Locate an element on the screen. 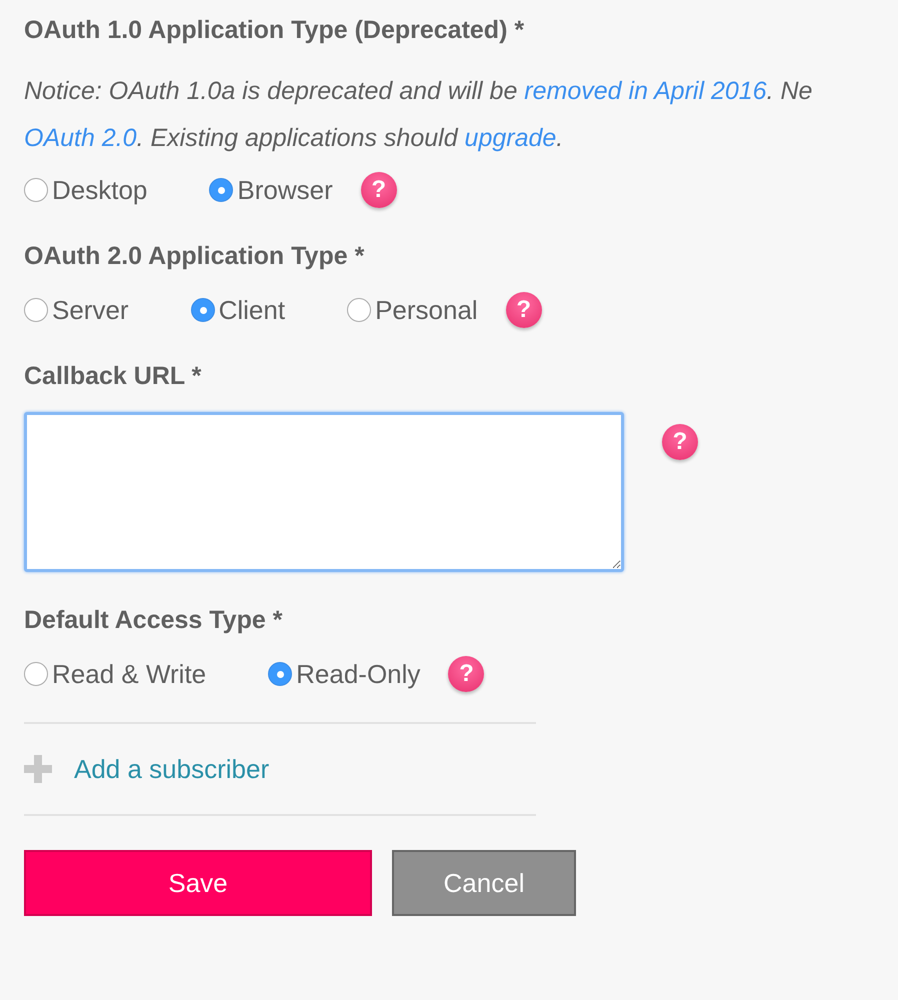  radio-label: Client is located at coordinates (252, 310).